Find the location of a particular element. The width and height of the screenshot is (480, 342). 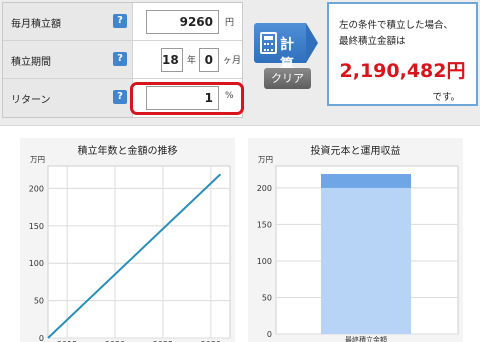

period-label-cell: 積立期間 ? is located at coordinates (68, 59).